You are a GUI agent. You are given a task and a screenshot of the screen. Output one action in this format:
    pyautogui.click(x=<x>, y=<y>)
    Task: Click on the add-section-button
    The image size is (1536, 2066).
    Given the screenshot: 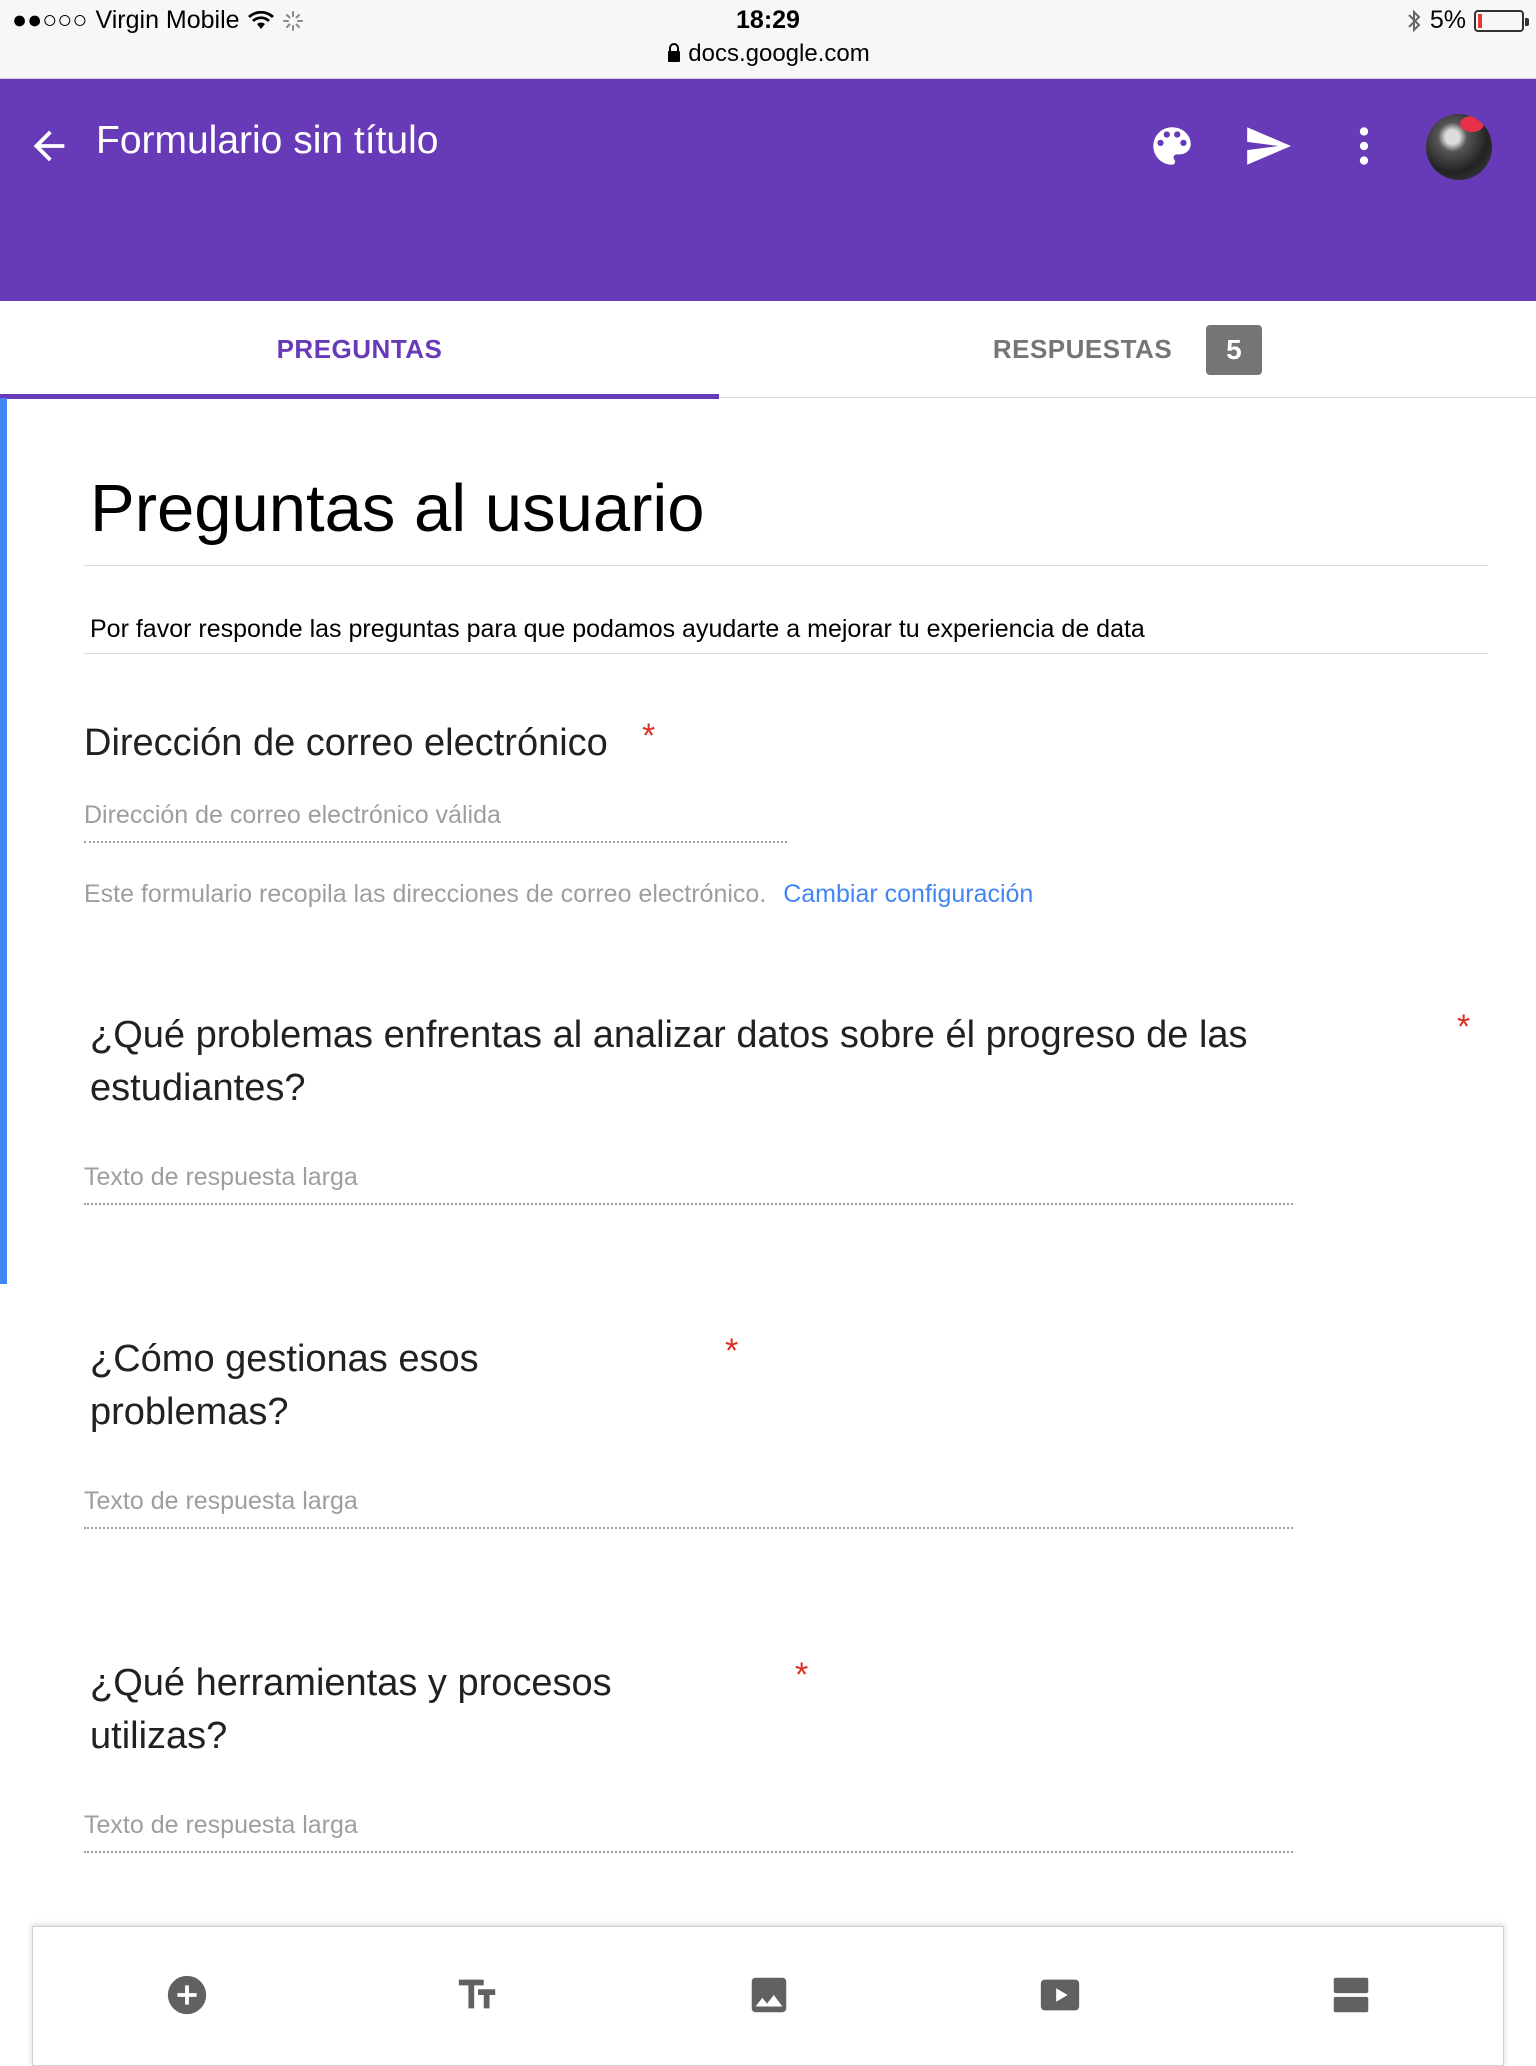 What is the action you would take?
    pyautogui.click(x=1351, y=1995)
    